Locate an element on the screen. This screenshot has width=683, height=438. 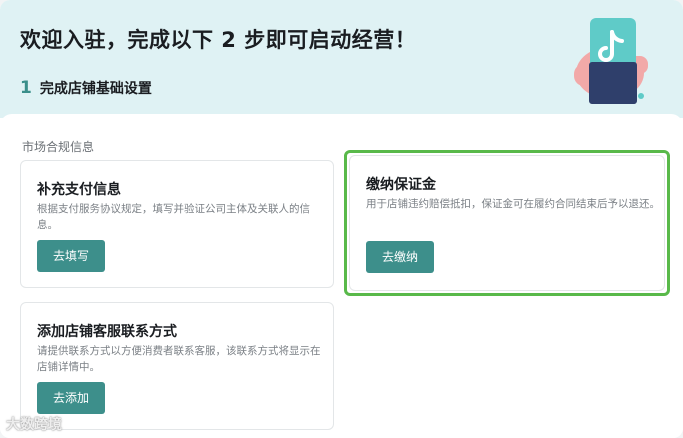
fill-payment-button: 去填写 is located at coordinates (71, 256).